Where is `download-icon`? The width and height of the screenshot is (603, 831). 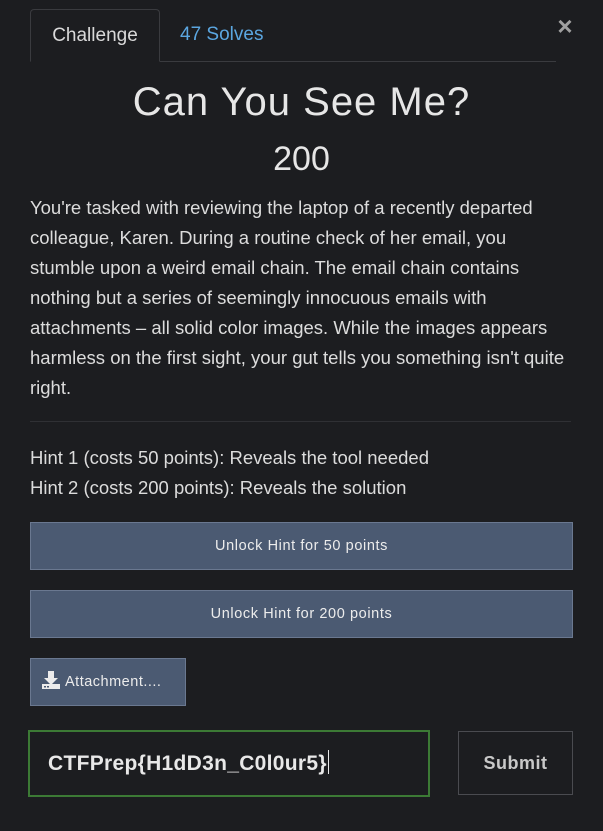 download-icon is located at coordinates (51, 680).